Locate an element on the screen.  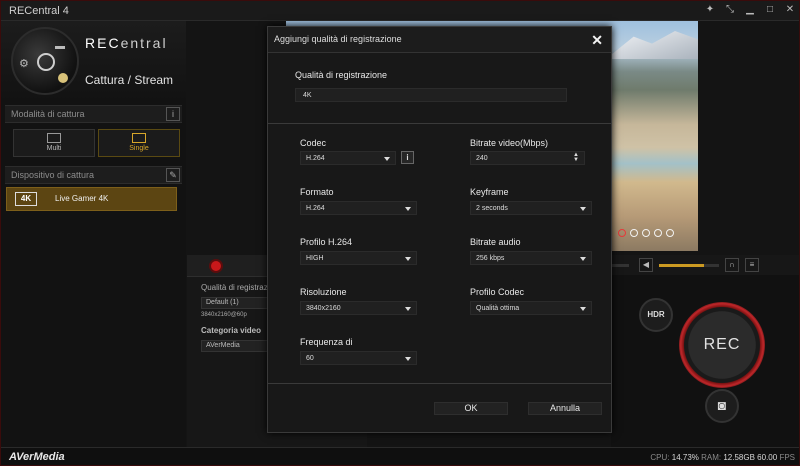
brand-logo: RECentral is located at coordinates (126, 43).